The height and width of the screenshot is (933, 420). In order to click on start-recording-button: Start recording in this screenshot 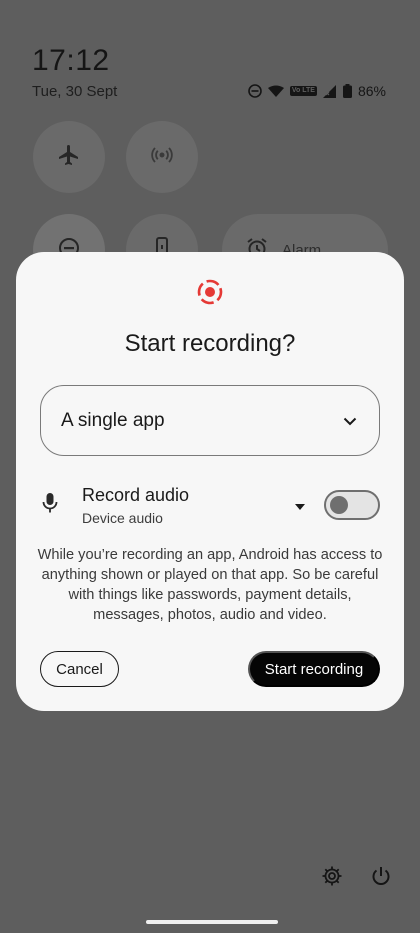, I will do `click(314, 669)`.